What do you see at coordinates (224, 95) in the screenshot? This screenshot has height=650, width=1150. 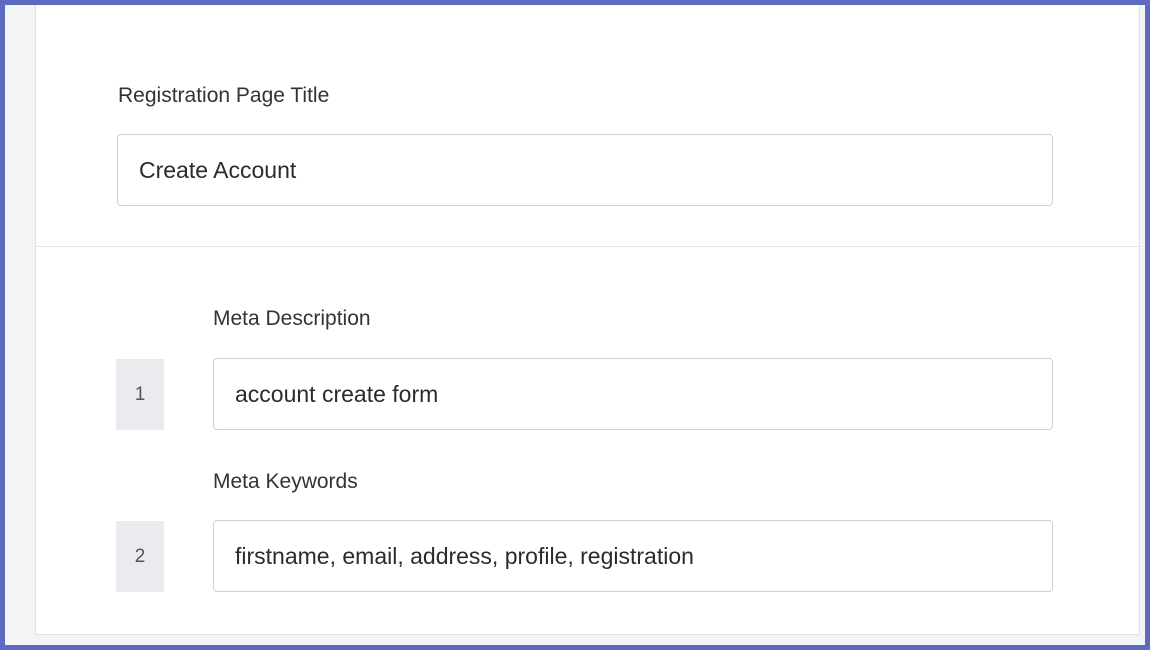 I see `registration-page-title-label: Registration Page Title` at bounding box center [224, 95].